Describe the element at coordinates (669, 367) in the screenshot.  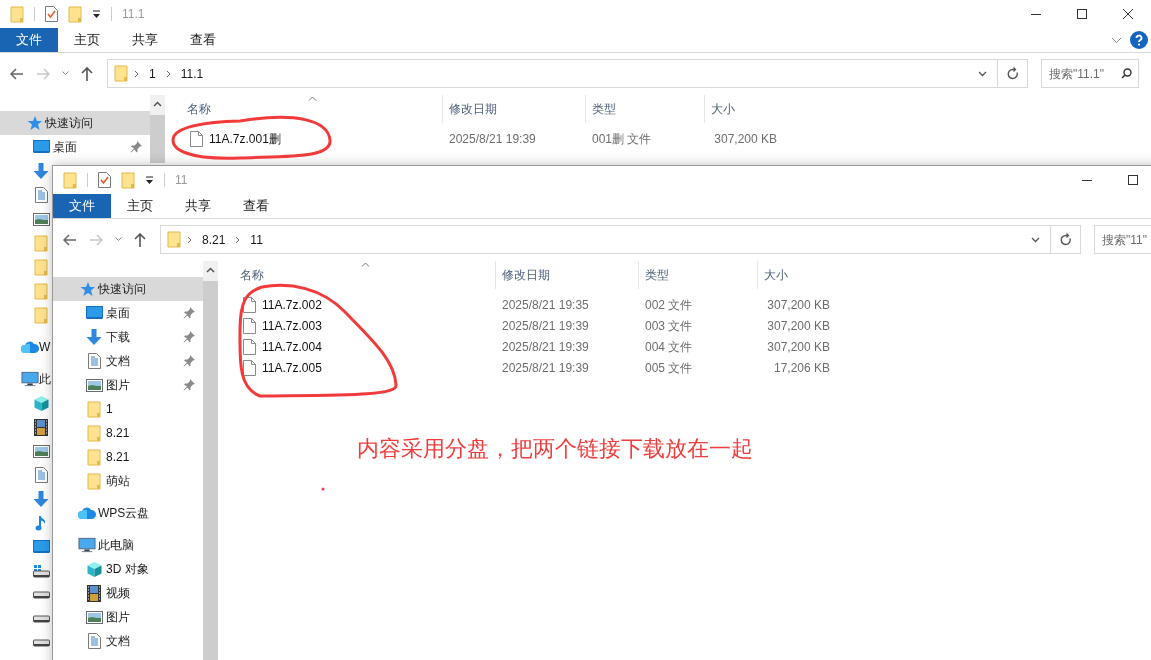
I see `file-type: 005 文件` at that location.